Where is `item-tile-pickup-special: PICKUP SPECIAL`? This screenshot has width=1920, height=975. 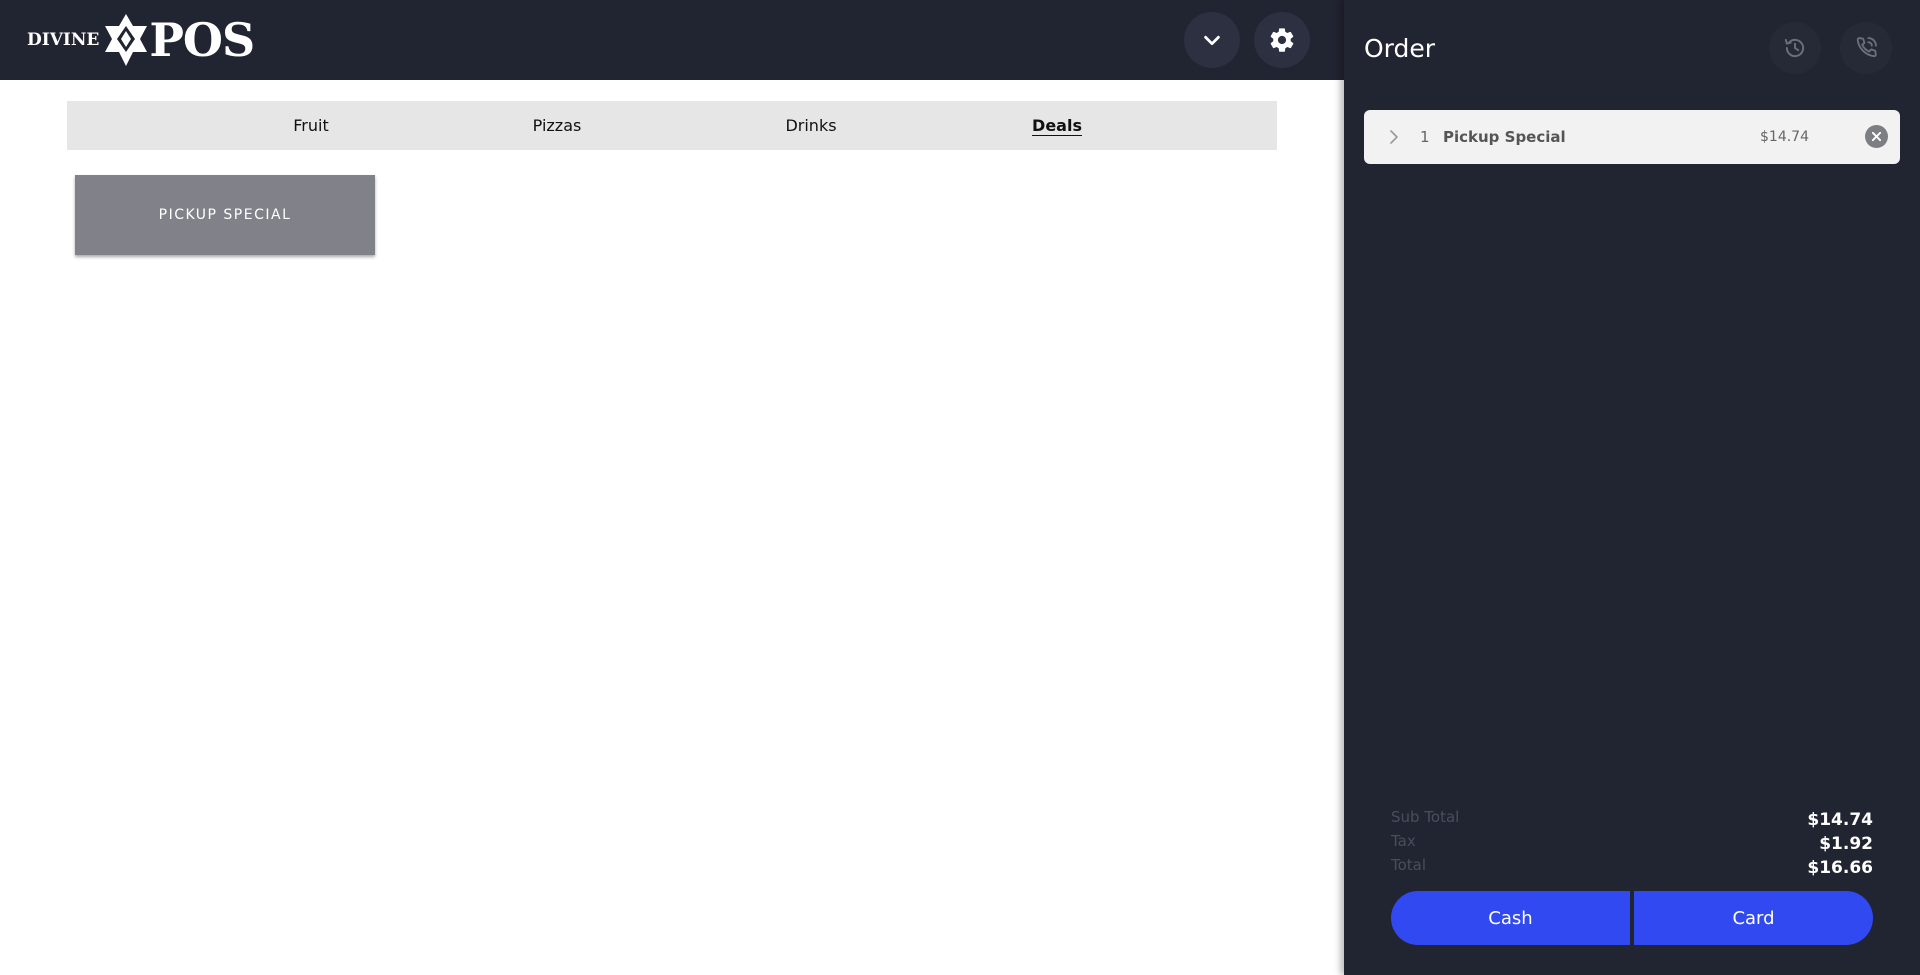
item-tile-pickup-special: PICKUP SPECIAL is located at coordinates (225, 215).